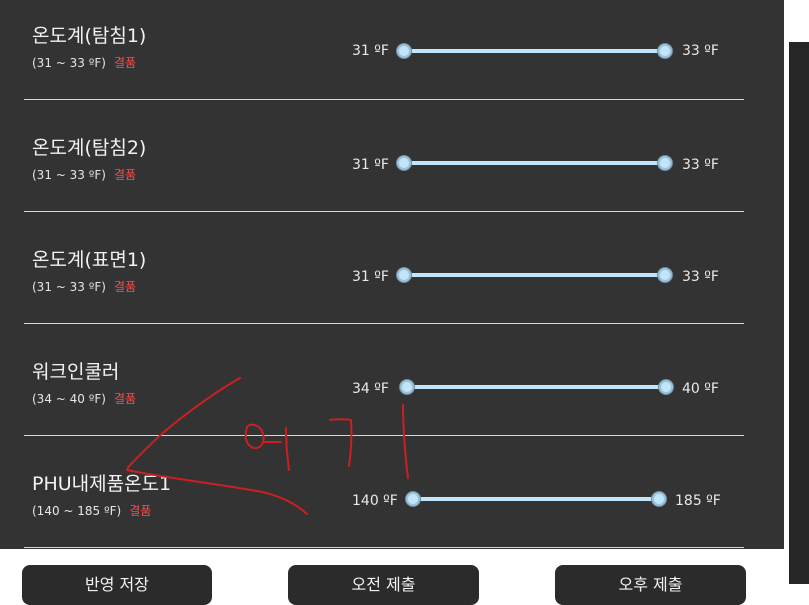  I want to click on sensor-name: PHU내제품온도1, so click(102, 484).